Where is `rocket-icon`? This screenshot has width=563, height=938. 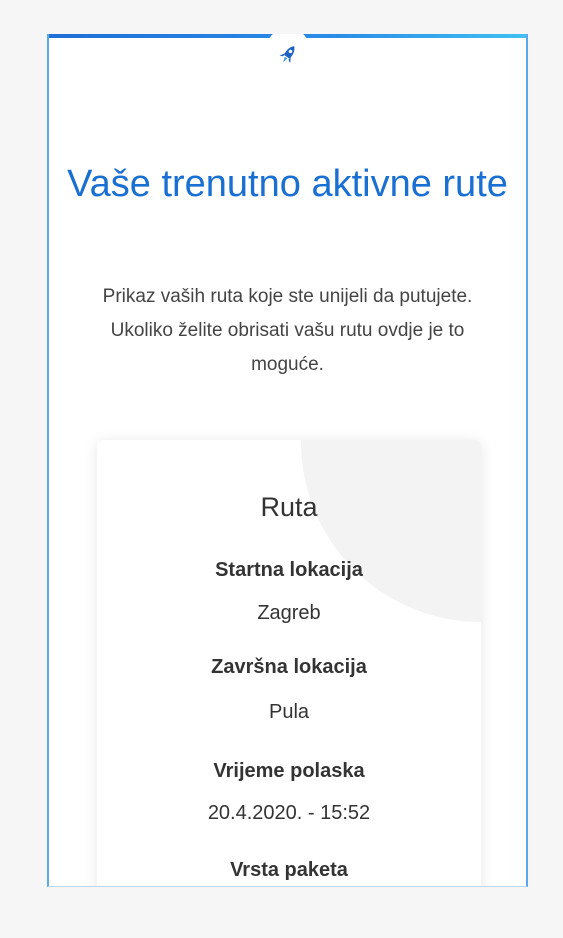
rocket-icon is located at coordinates (287, 53).